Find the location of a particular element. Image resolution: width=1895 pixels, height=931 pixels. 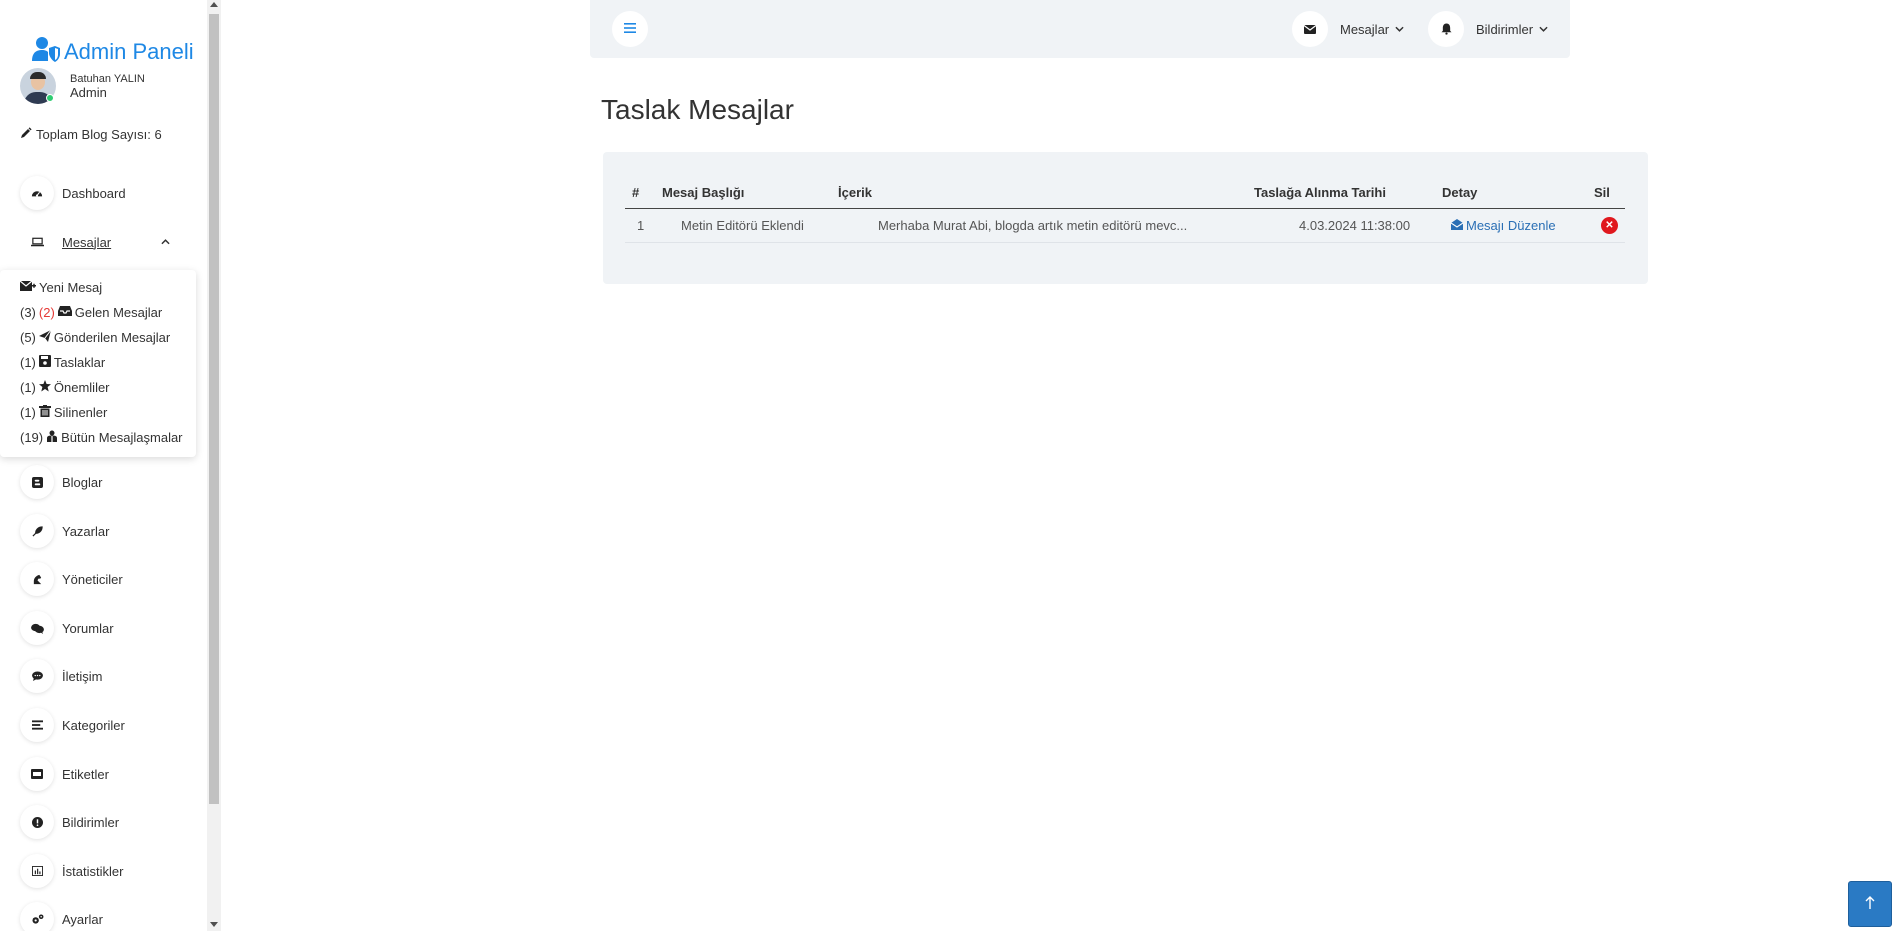

profile: Batuhan YALIN Admin is located at coordinates (82, 86).